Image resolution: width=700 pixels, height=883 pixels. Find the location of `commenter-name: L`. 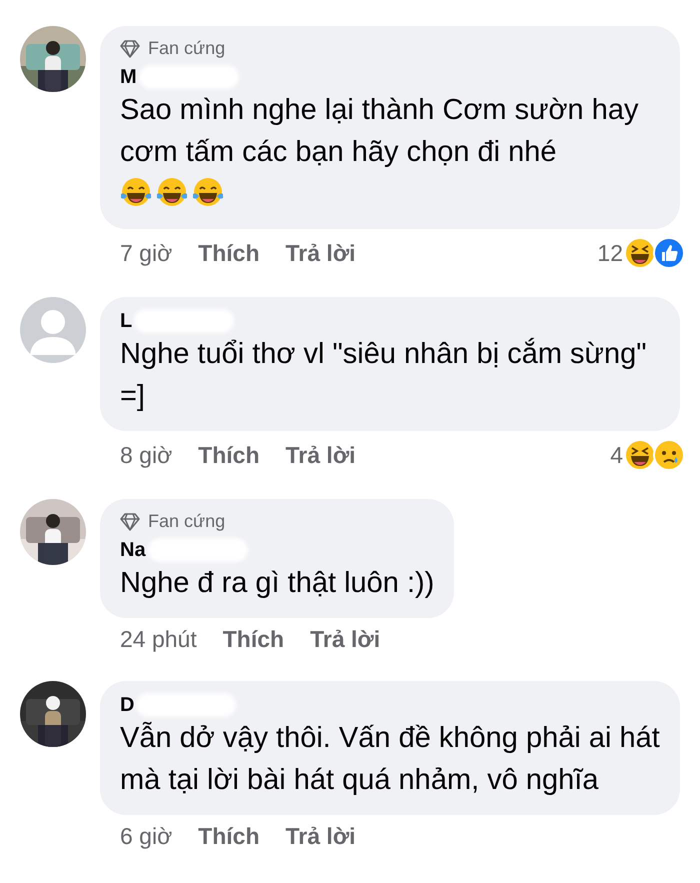

commenter-name: L is located at coordinates (126, 321).